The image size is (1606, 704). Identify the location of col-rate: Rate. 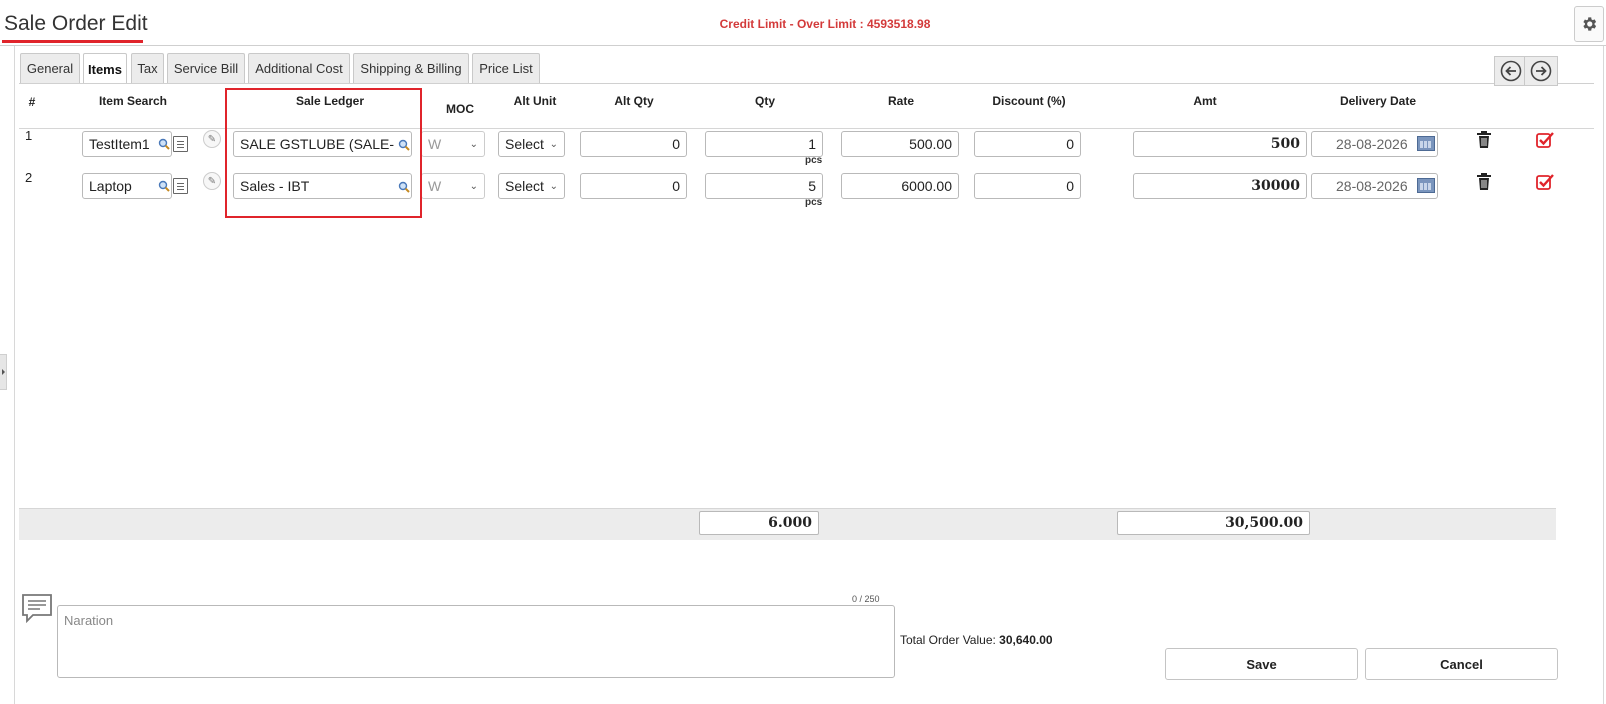
(900, 101).